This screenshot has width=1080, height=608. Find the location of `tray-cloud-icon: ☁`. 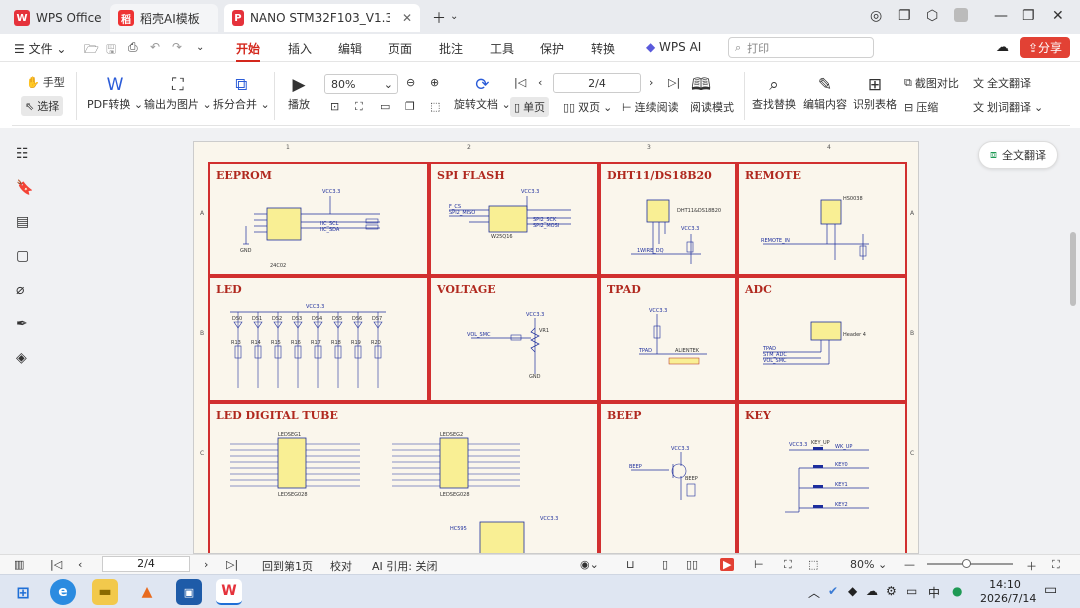

tray-cloud-icon: ☁ is located at coordinates (872, 591).